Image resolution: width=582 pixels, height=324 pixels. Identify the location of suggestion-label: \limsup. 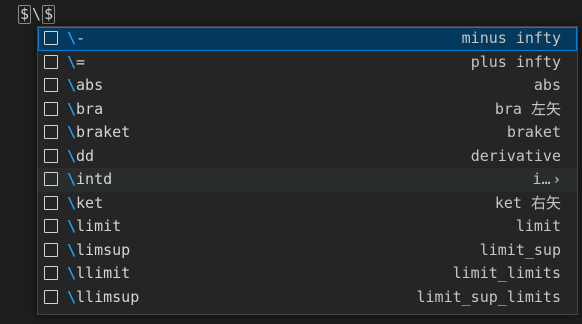
(98, 251).